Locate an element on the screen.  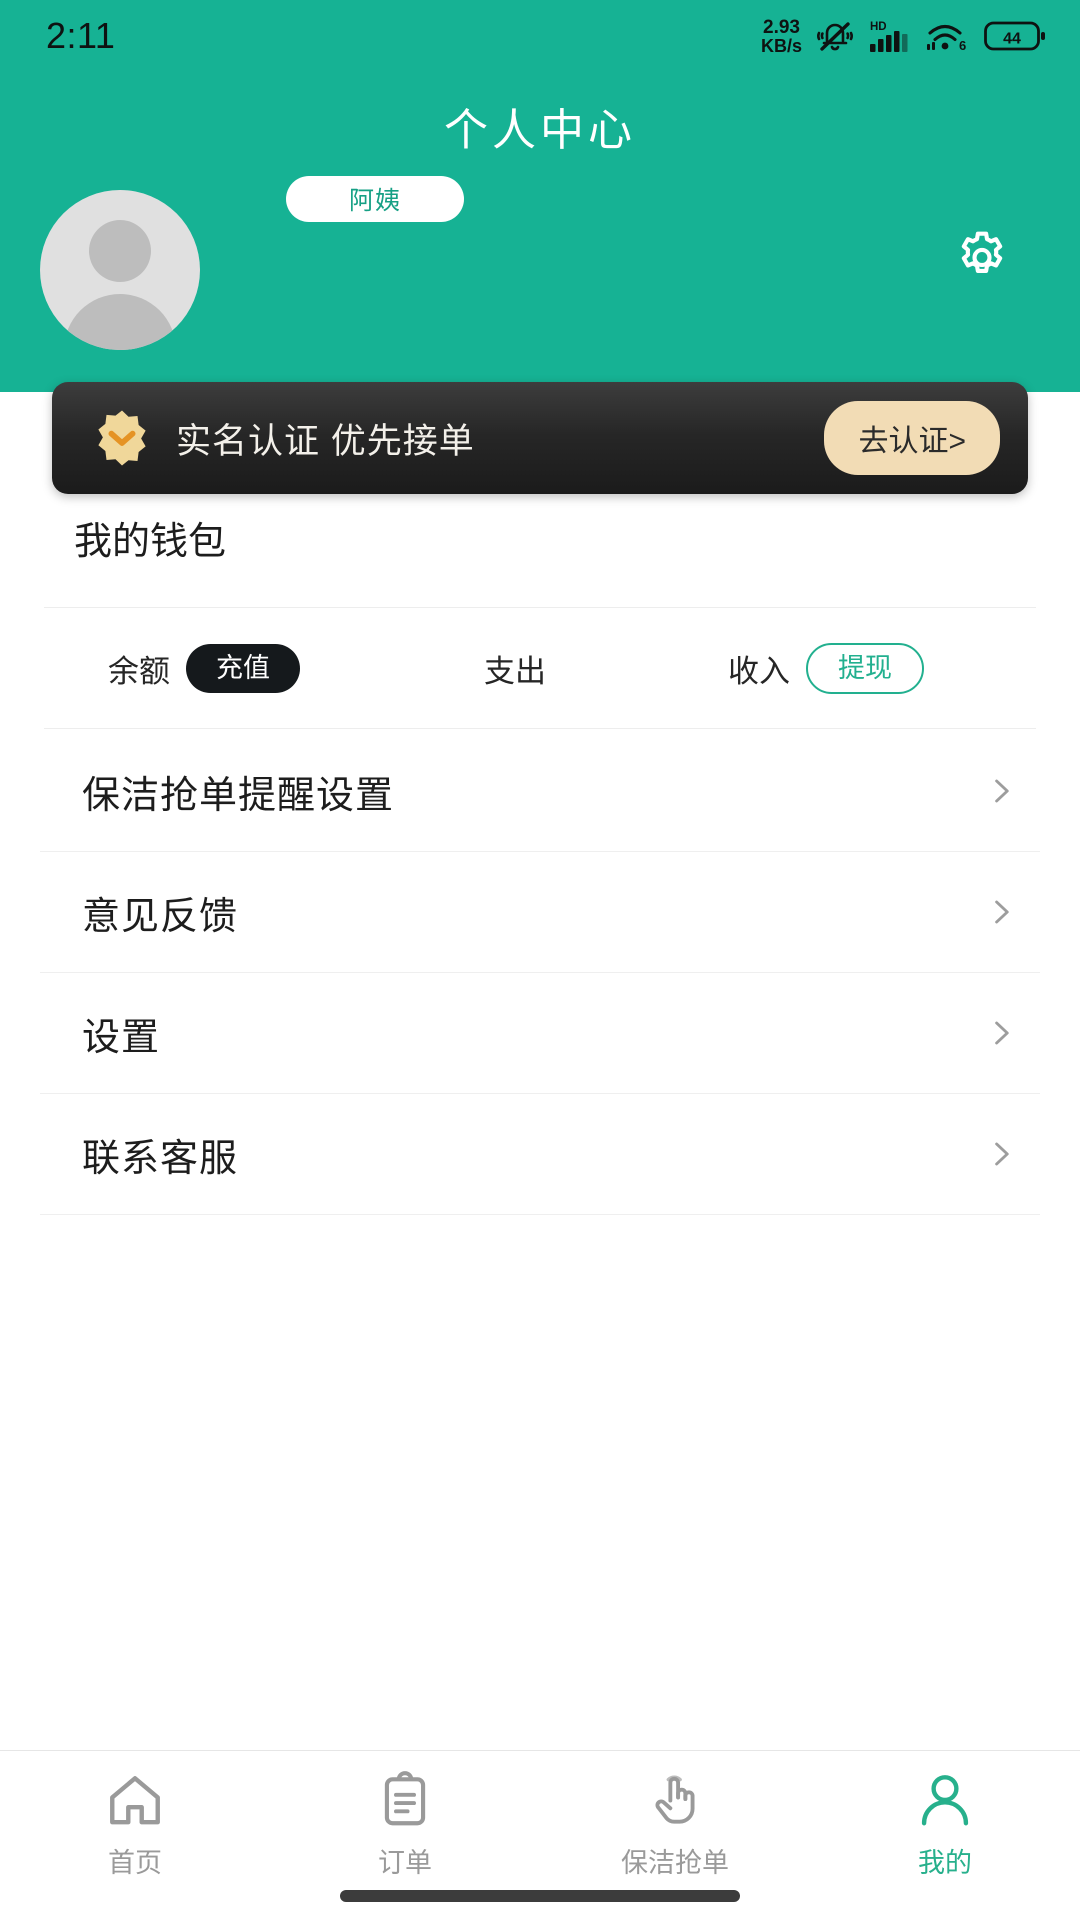
profile-row: 阿姨 is located at coordinates (540, 263).